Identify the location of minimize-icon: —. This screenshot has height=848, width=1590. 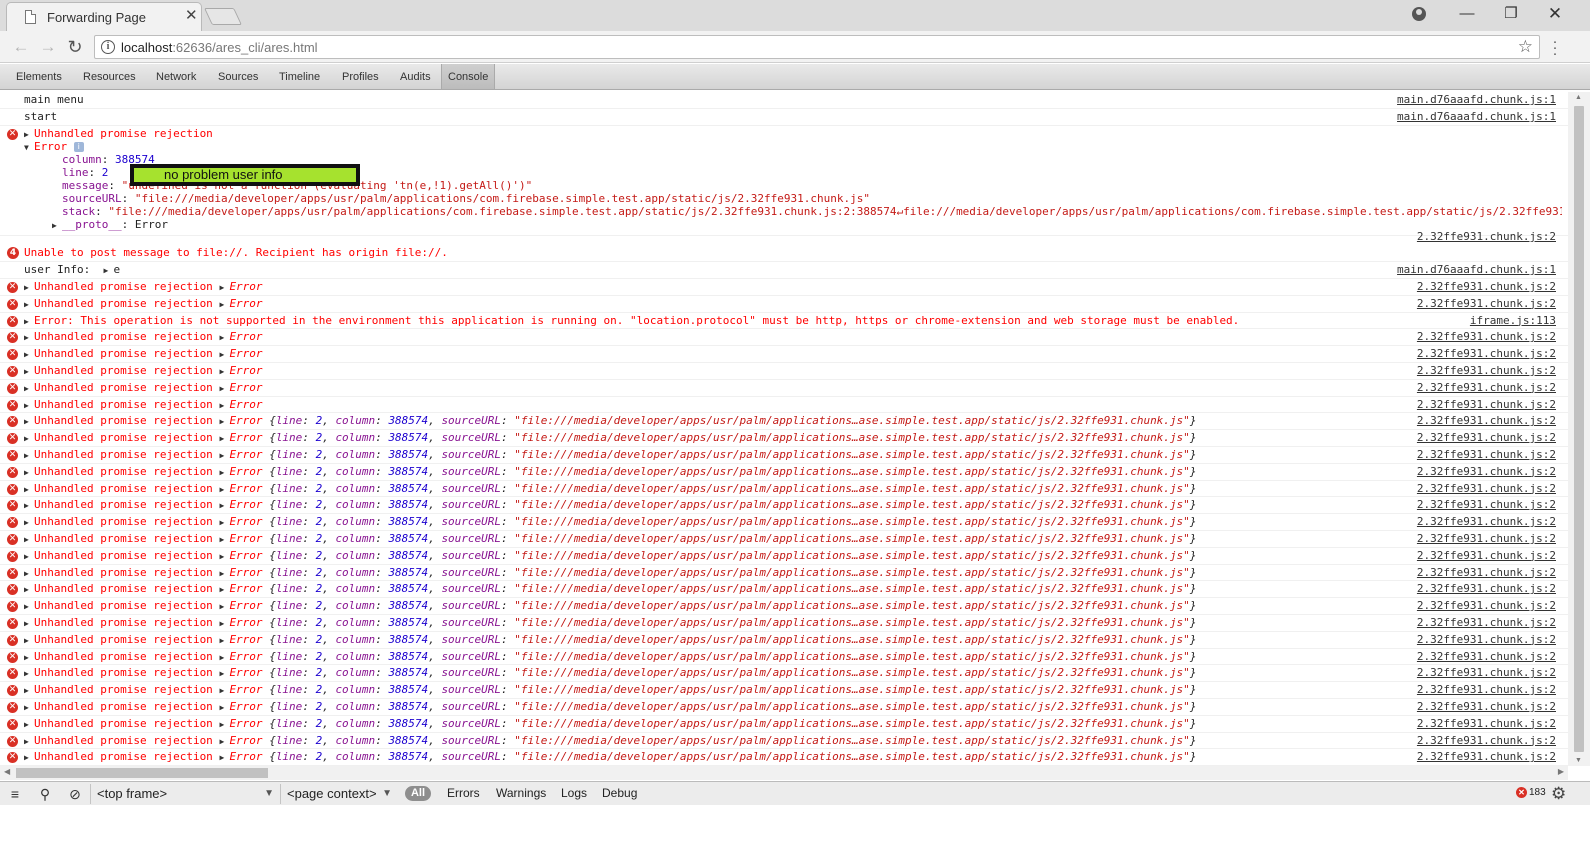
(1467, 14).